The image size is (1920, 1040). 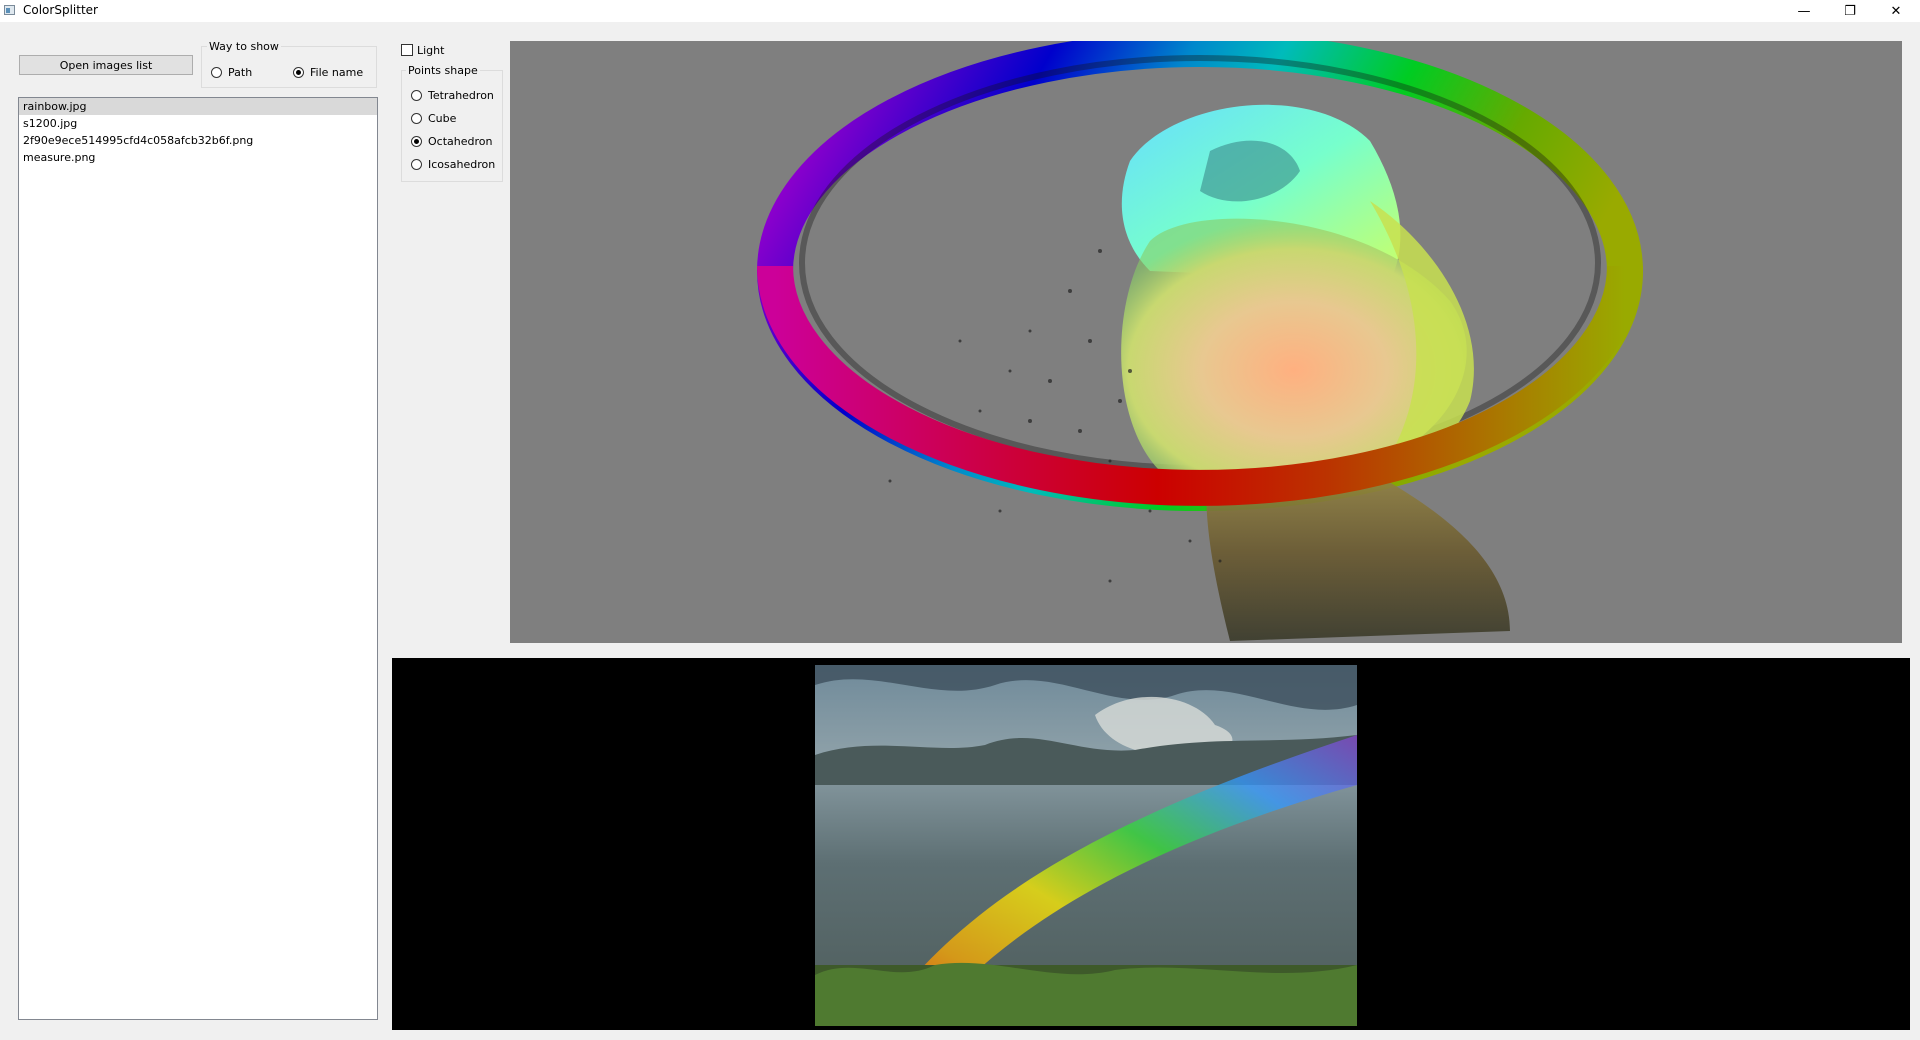 I want to click on radio-octahedron: Octahedron, so click(x=451, y=141).